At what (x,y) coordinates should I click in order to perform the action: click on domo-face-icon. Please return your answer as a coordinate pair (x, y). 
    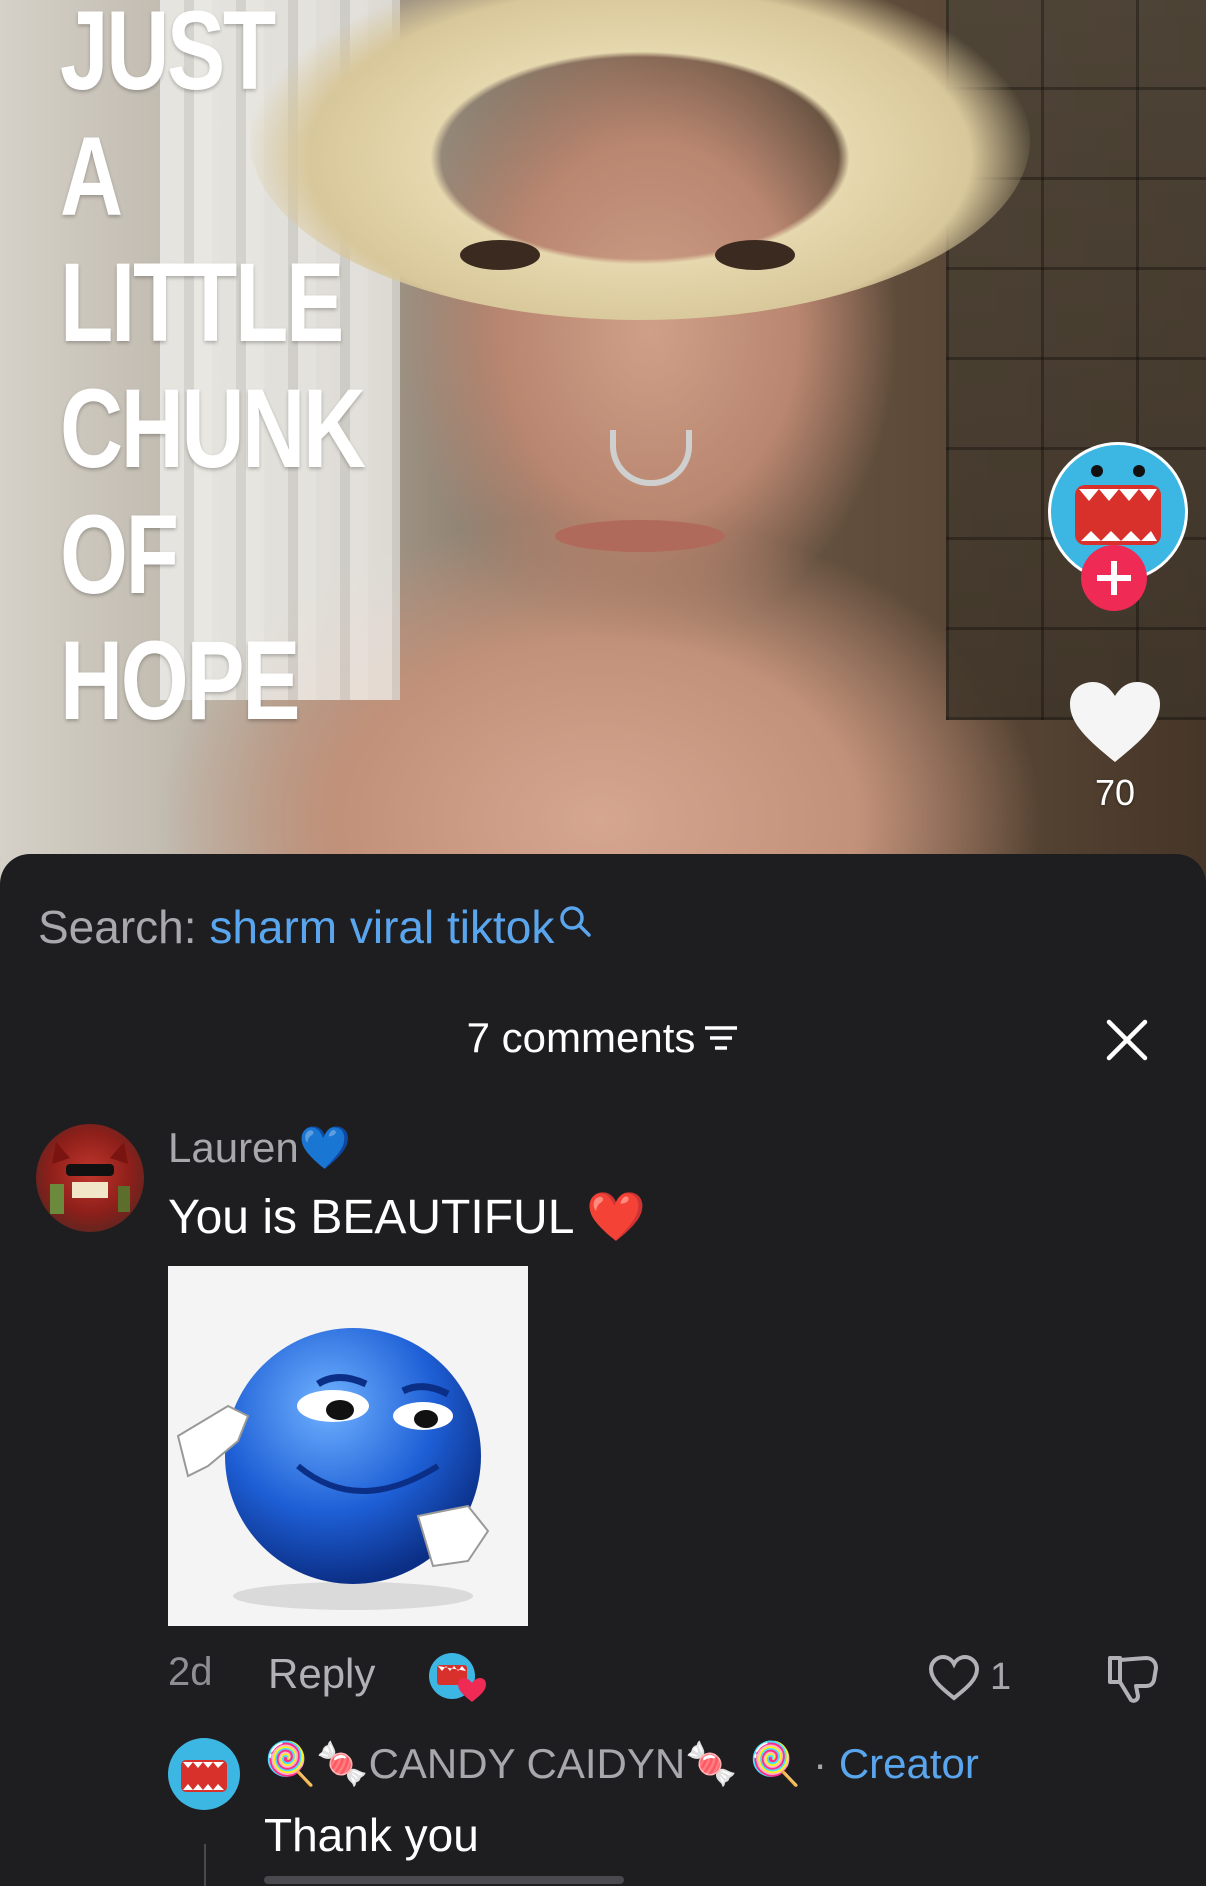
    Looking at the image, I should click on (204, 1776).